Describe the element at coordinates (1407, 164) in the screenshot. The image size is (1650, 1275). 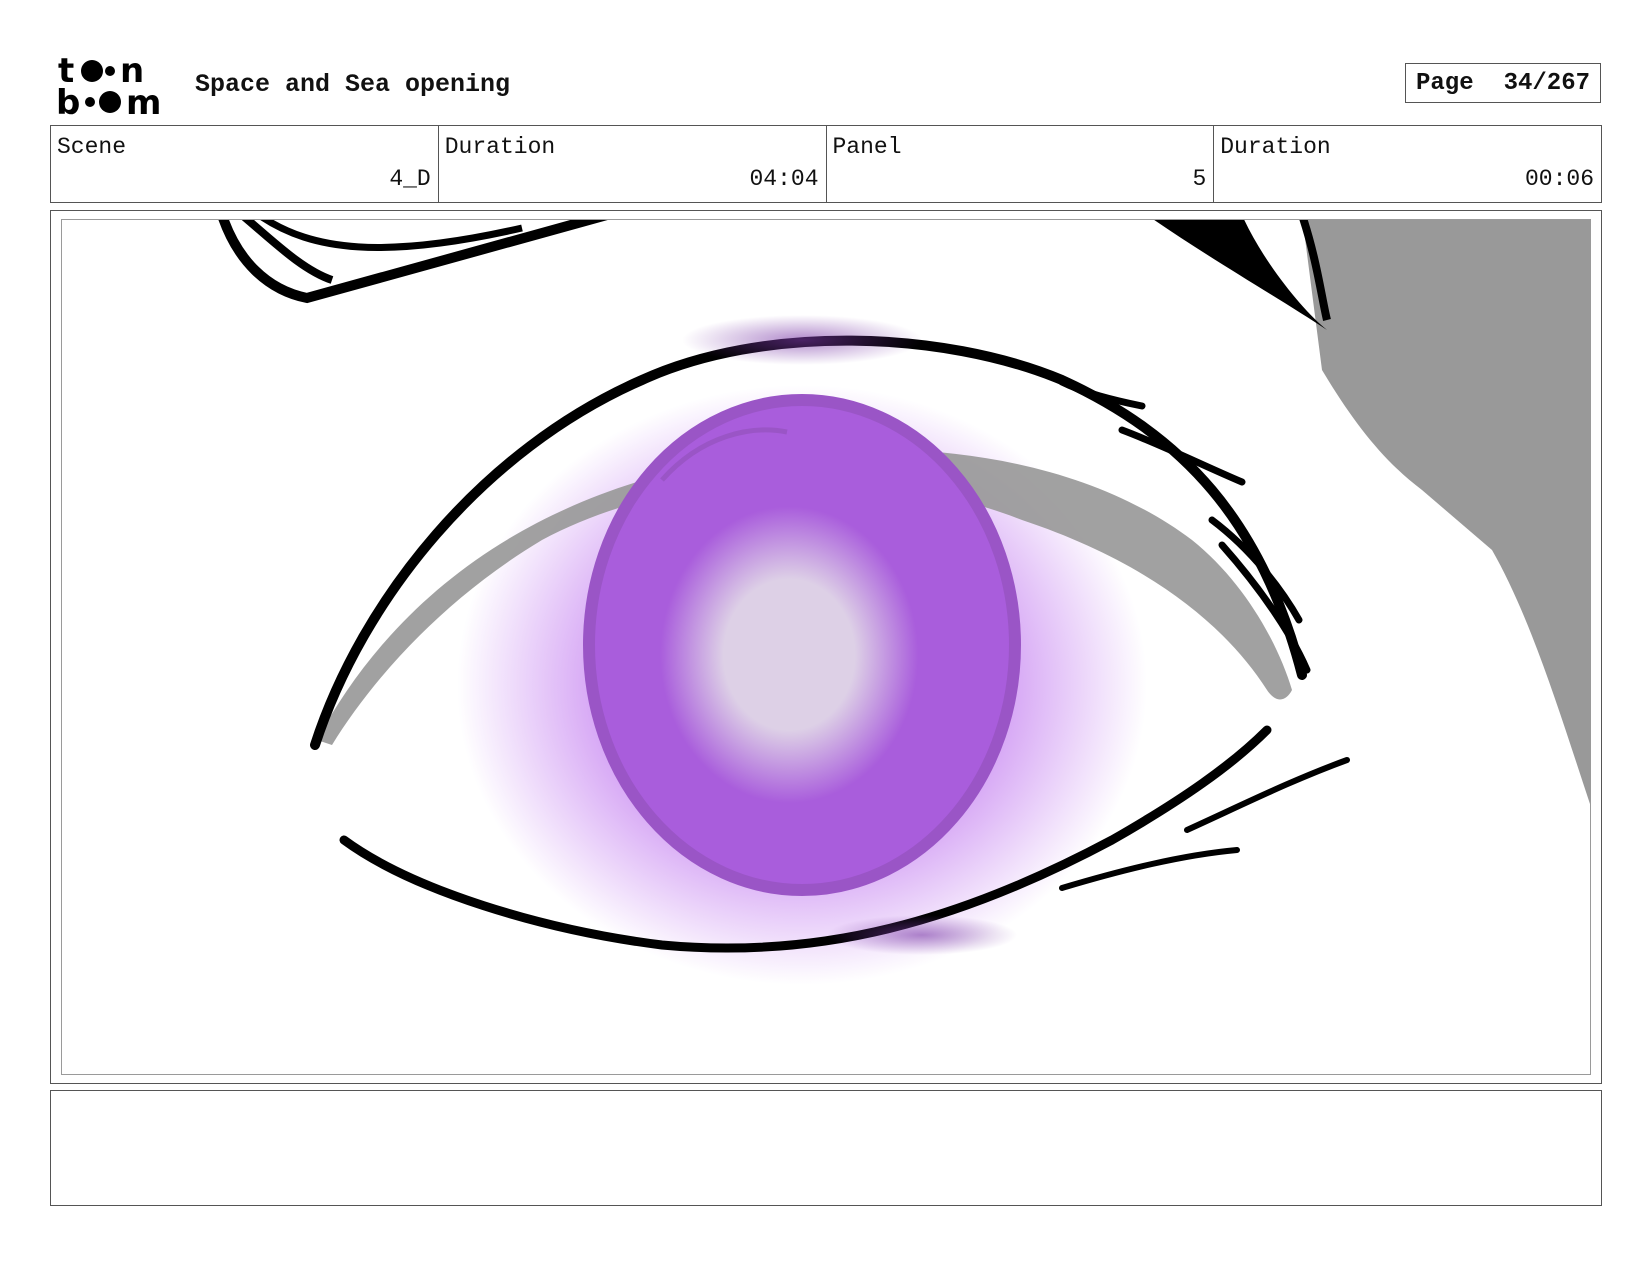
I see `panel-duration-cell: Duration 00:06` at that location.